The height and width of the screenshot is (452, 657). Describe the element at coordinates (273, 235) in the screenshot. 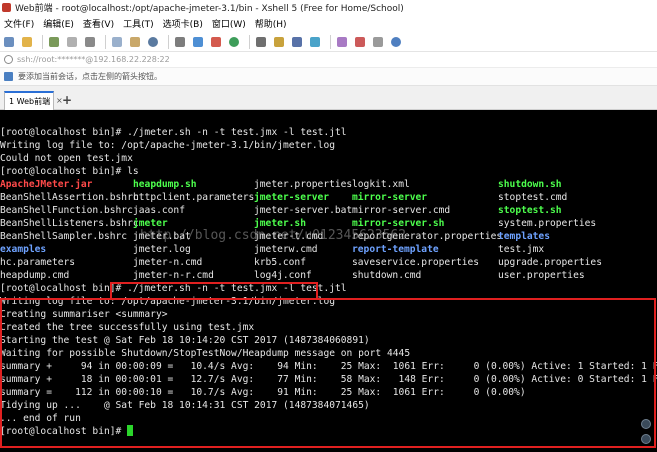

I see `watermark: http://blog.csdn.net/u012345623562` at that location.